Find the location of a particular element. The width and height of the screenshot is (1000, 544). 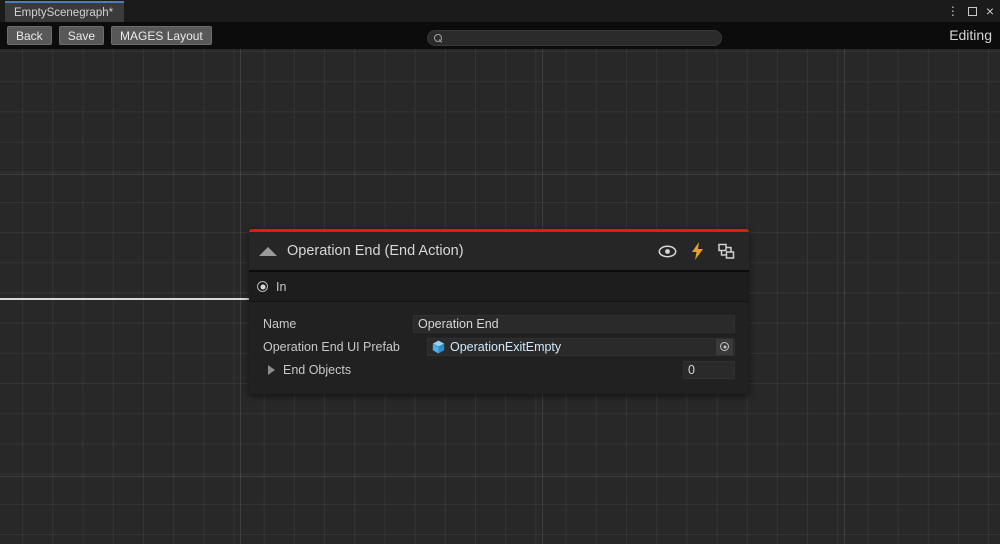

ui-prefab-field-label: Operation End UI Prefab is located at coordinates (331, 346).